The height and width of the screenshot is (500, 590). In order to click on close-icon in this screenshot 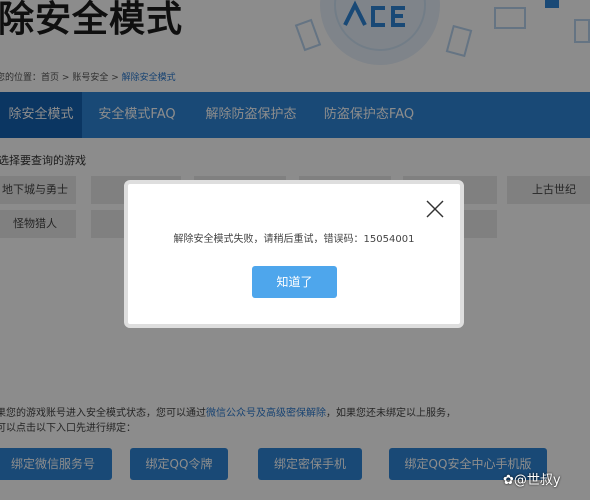, I will do `click(435, 209)`.